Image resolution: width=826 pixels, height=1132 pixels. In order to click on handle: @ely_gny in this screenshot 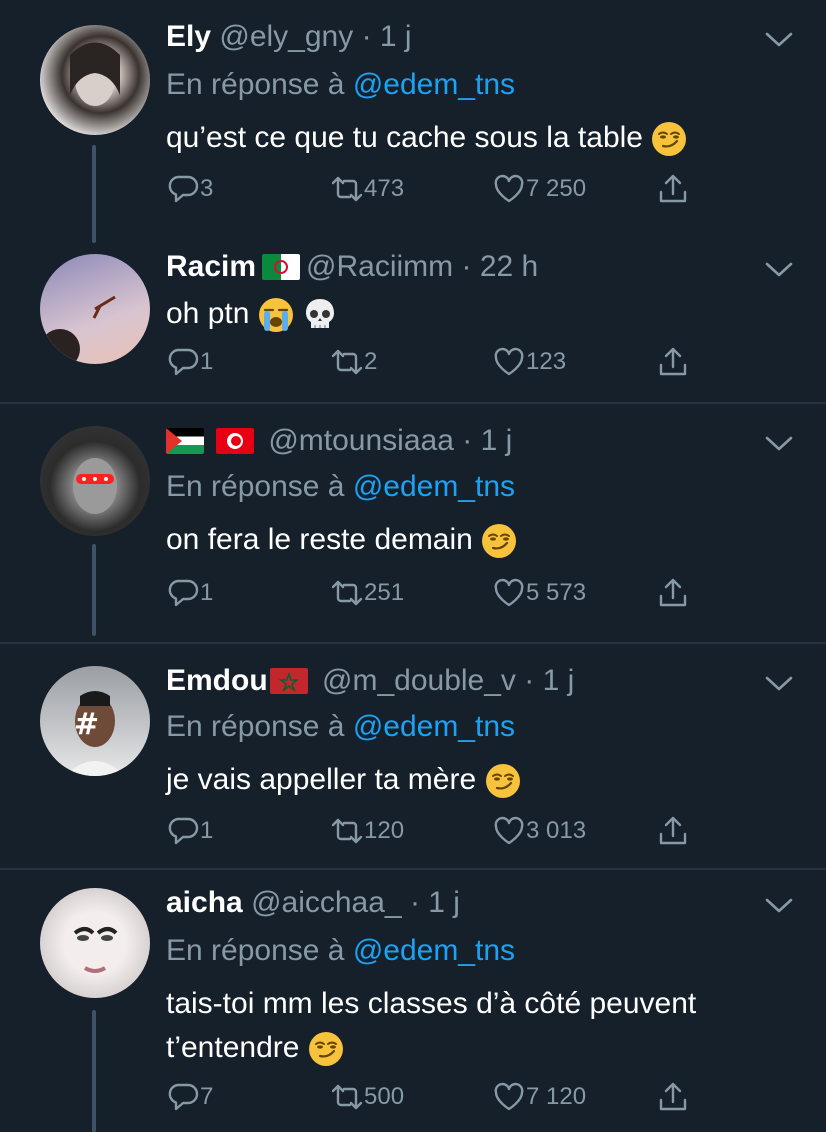, I will do `click(286, 37)`.